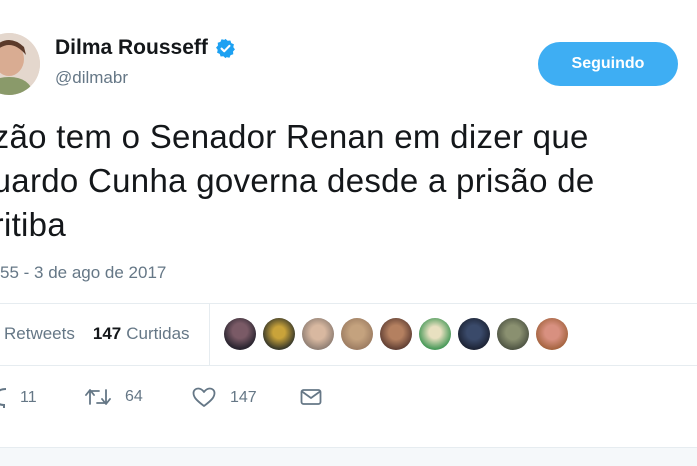 The height and width of the screenshot is (466, 697). What do you see at coordinates (114, 397) in the screenshot?
I see `retweet-action: 64` at bounding box center [114, 397].